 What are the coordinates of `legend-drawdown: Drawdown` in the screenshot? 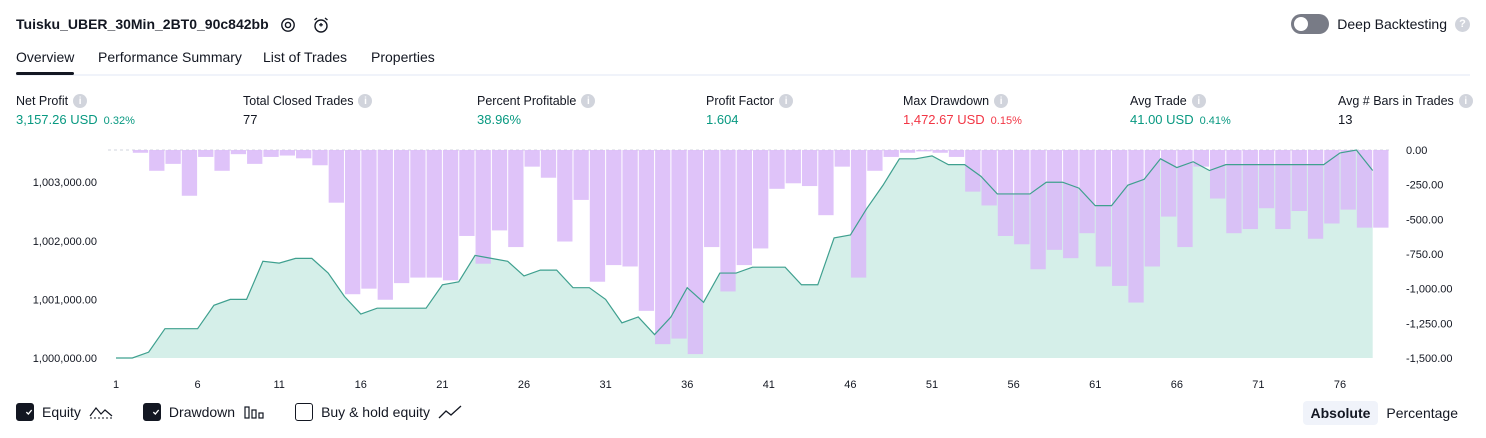 It's located at (203, 412).